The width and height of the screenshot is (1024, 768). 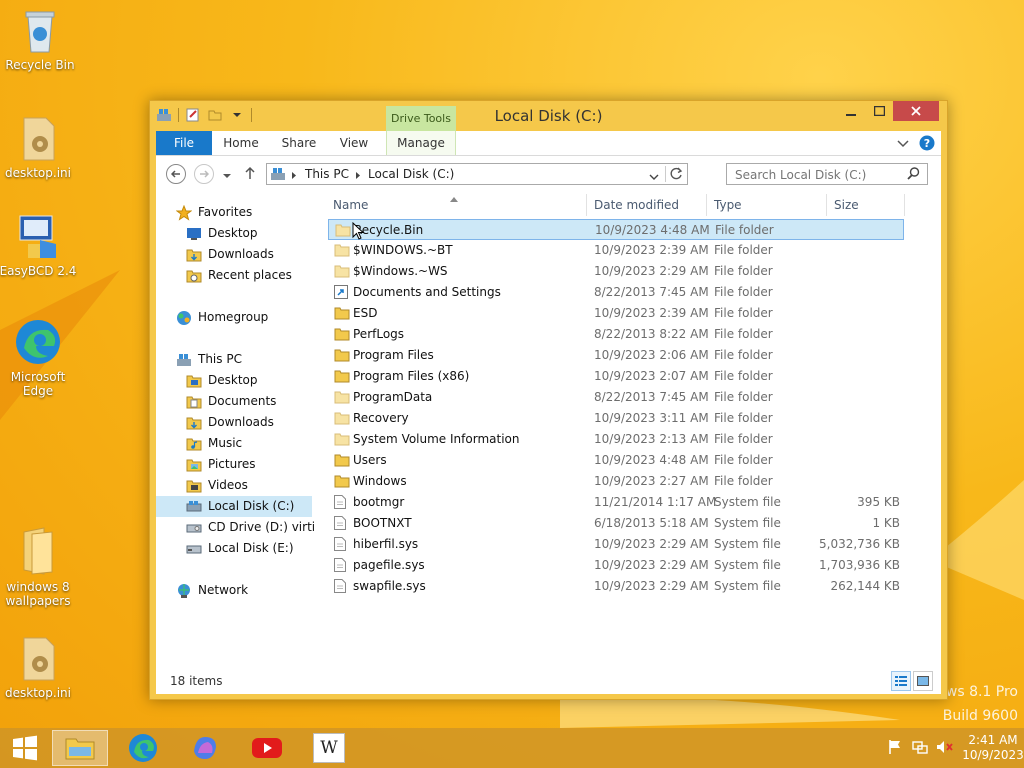 I want to click on maximize-button, so click(x=879, y=111).